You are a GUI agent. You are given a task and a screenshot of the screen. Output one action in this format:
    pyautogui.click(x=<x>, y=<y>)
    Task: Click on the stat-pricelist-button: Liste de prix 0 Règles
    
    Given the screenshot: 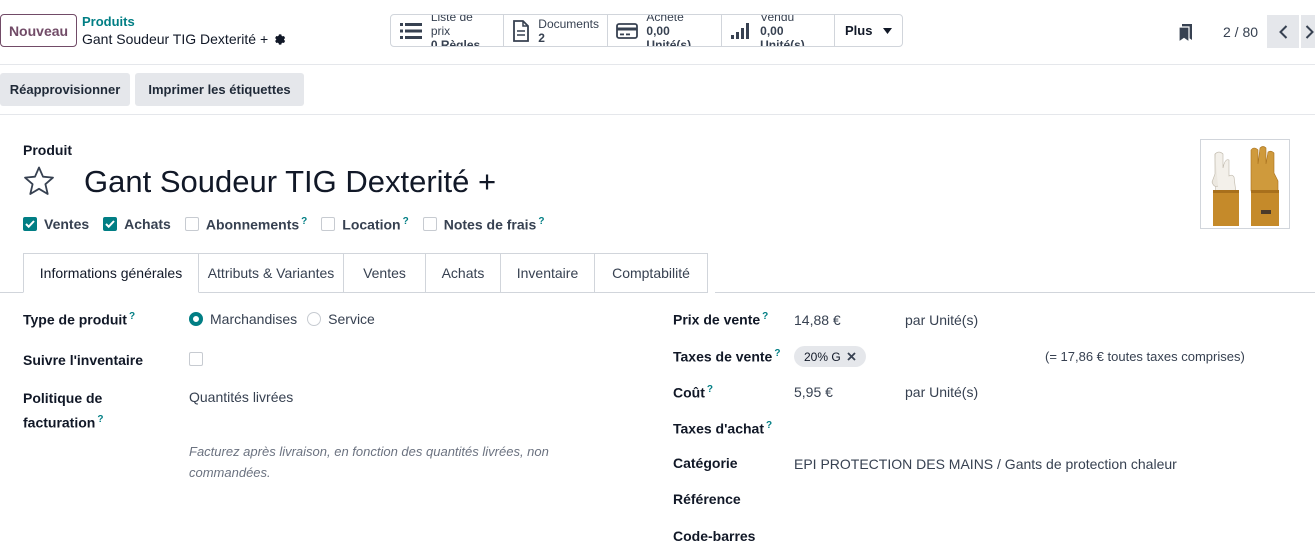 What is the action you would take?
    pyautogui.click(x=447, y=30)
    